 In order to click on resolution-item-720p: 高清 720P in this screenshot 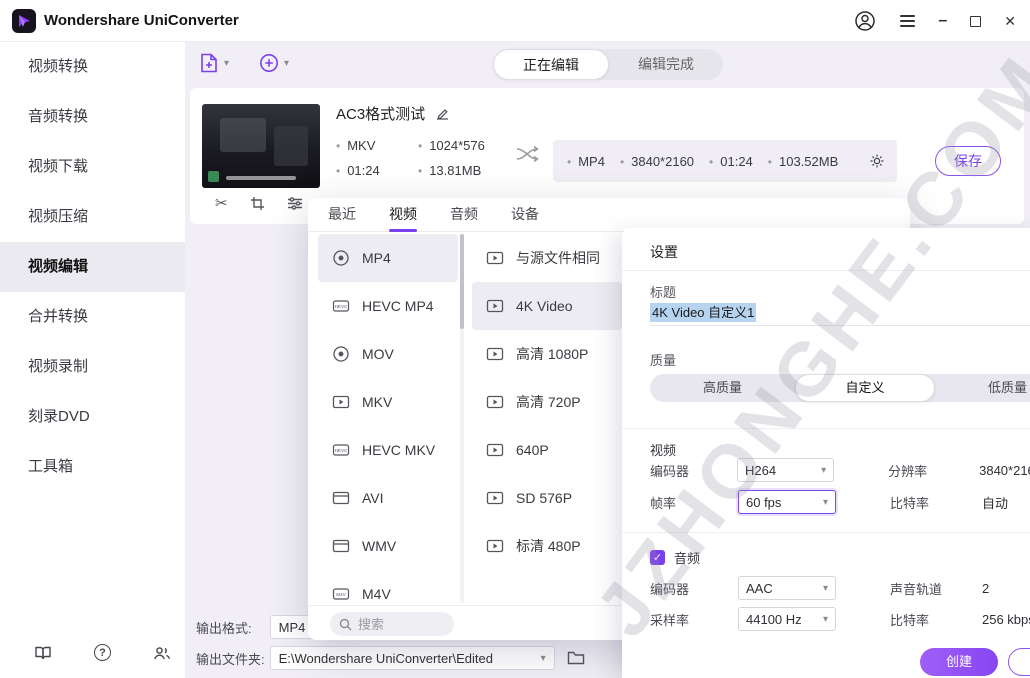, I will do `click(547, 402)`.